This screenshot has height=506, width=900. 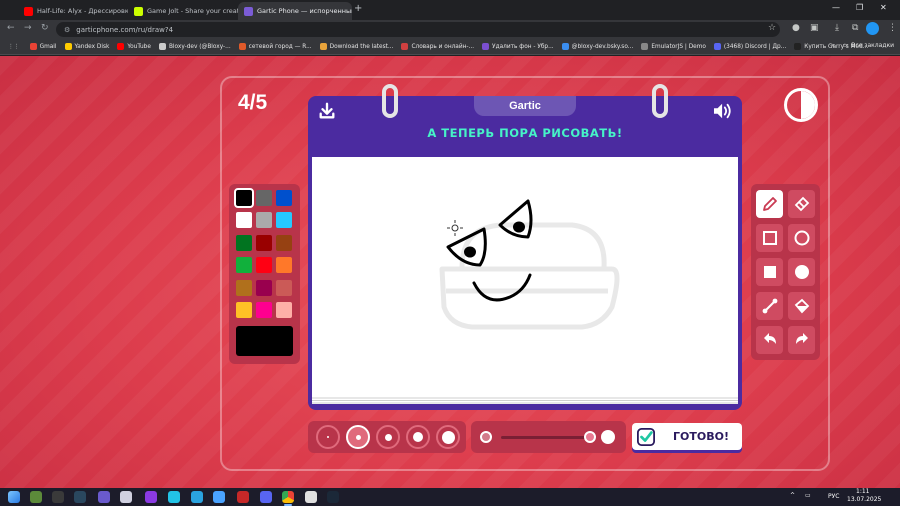 I want to click on chrome-icon, so click(x=288, y=497).